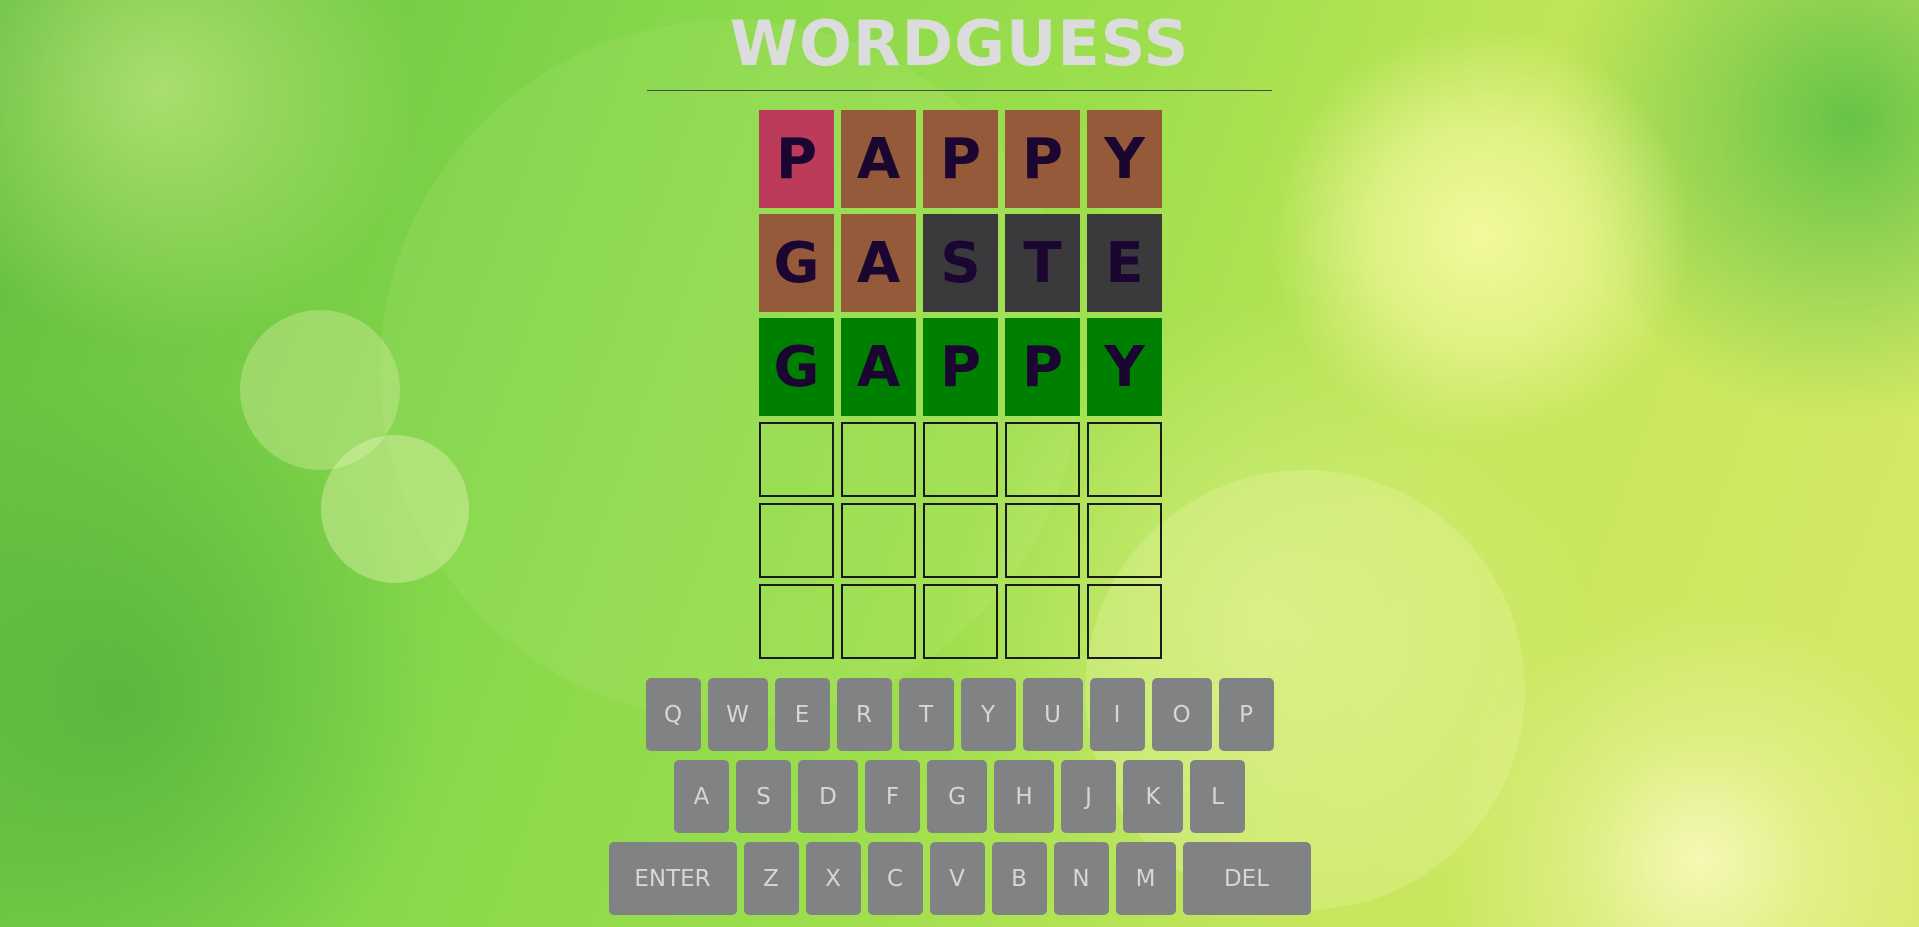  What do you see at coordinates (959, 43) in the screenshot?
I see `game-title: WORDGUESS` at bounding box center [959, 43].